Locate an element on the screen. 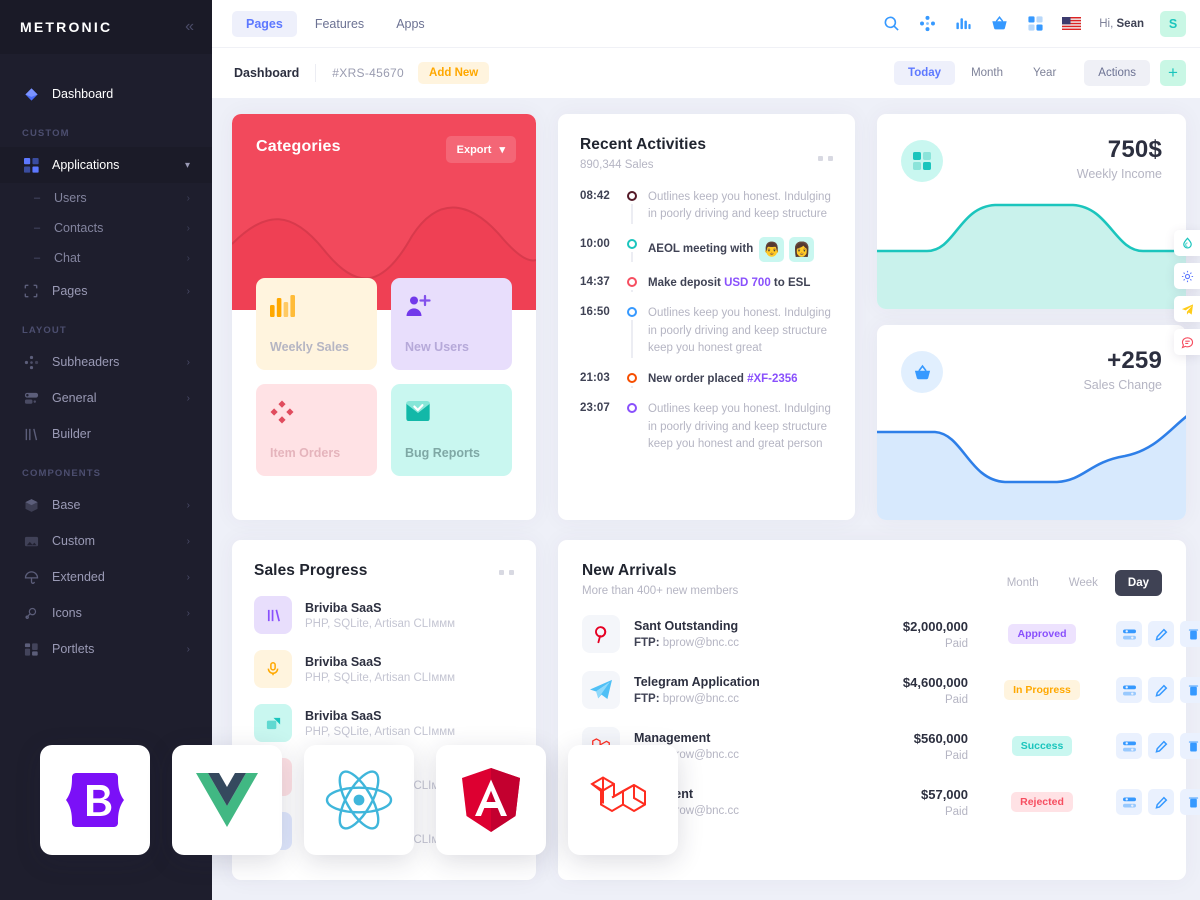 The width and height of the screenshot is (1200, 900). sidebar-item-users: – Users › is located at coordinates (106, 198).